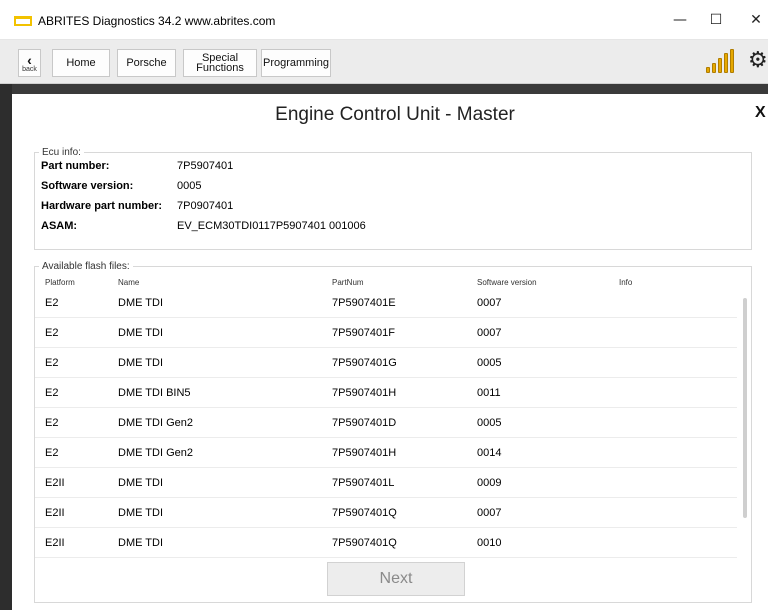 The image size is (768, 610). Describe the element at coordinates (363, 483) in the screenshot. I see `cell-partnum: 7P5907401L` at that location.